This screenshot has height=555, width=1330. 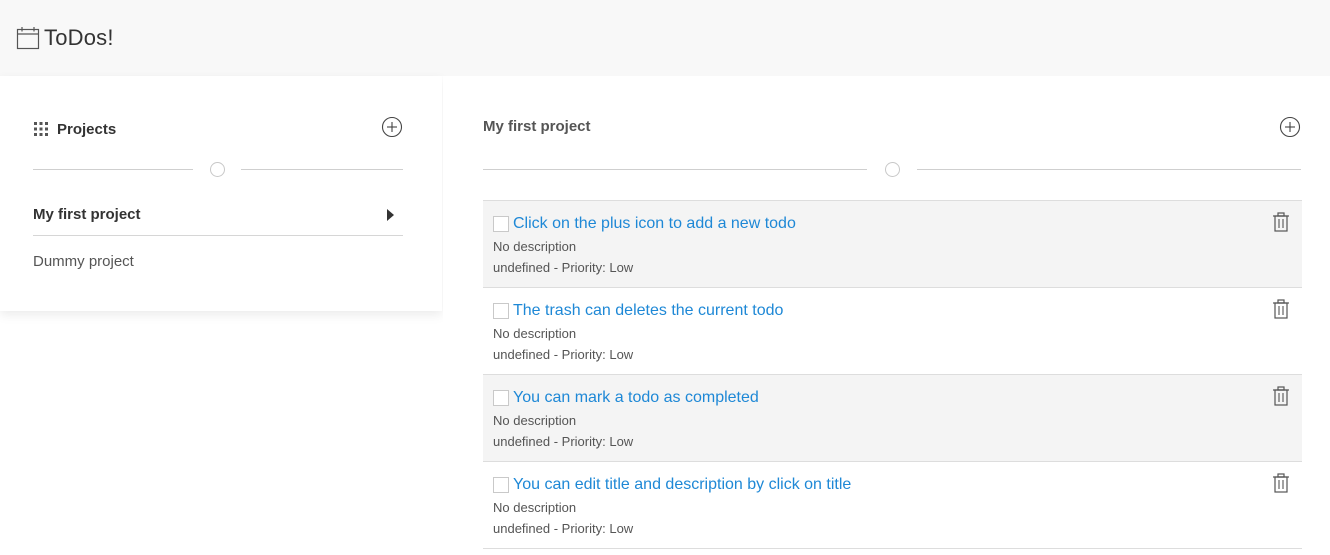 What do you see at coordinates (28, 38) in the screenshot?
I see `calendar-icon` at bounding box center [28, 38].